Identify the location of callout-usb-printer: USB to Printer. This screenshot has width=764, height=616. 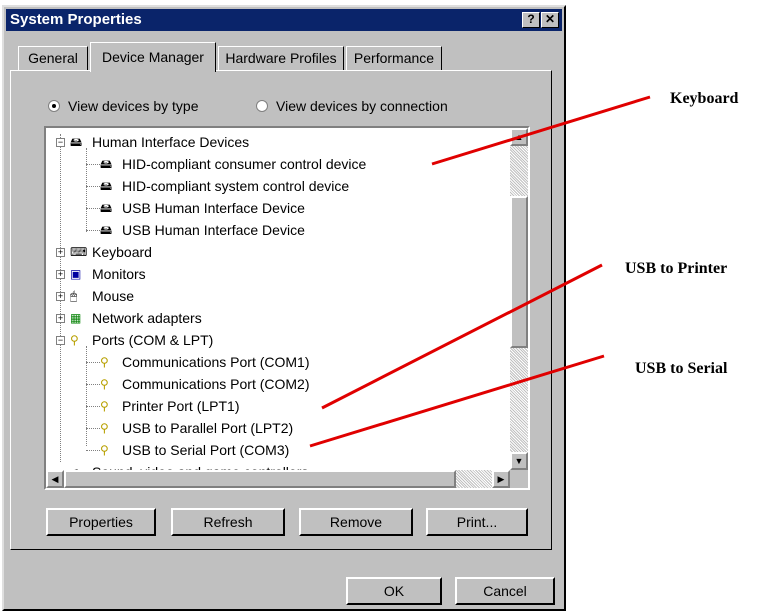
(676, 268).